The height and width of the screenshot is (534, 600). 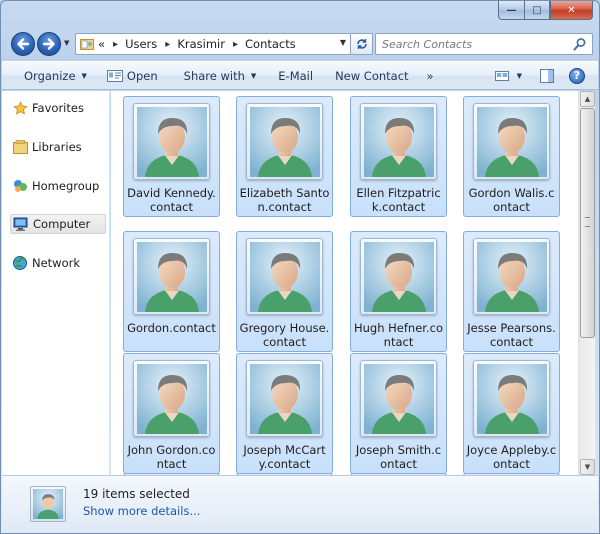 I want to click on nav-item-libraries: Libraries, so click(x=47, y=147).